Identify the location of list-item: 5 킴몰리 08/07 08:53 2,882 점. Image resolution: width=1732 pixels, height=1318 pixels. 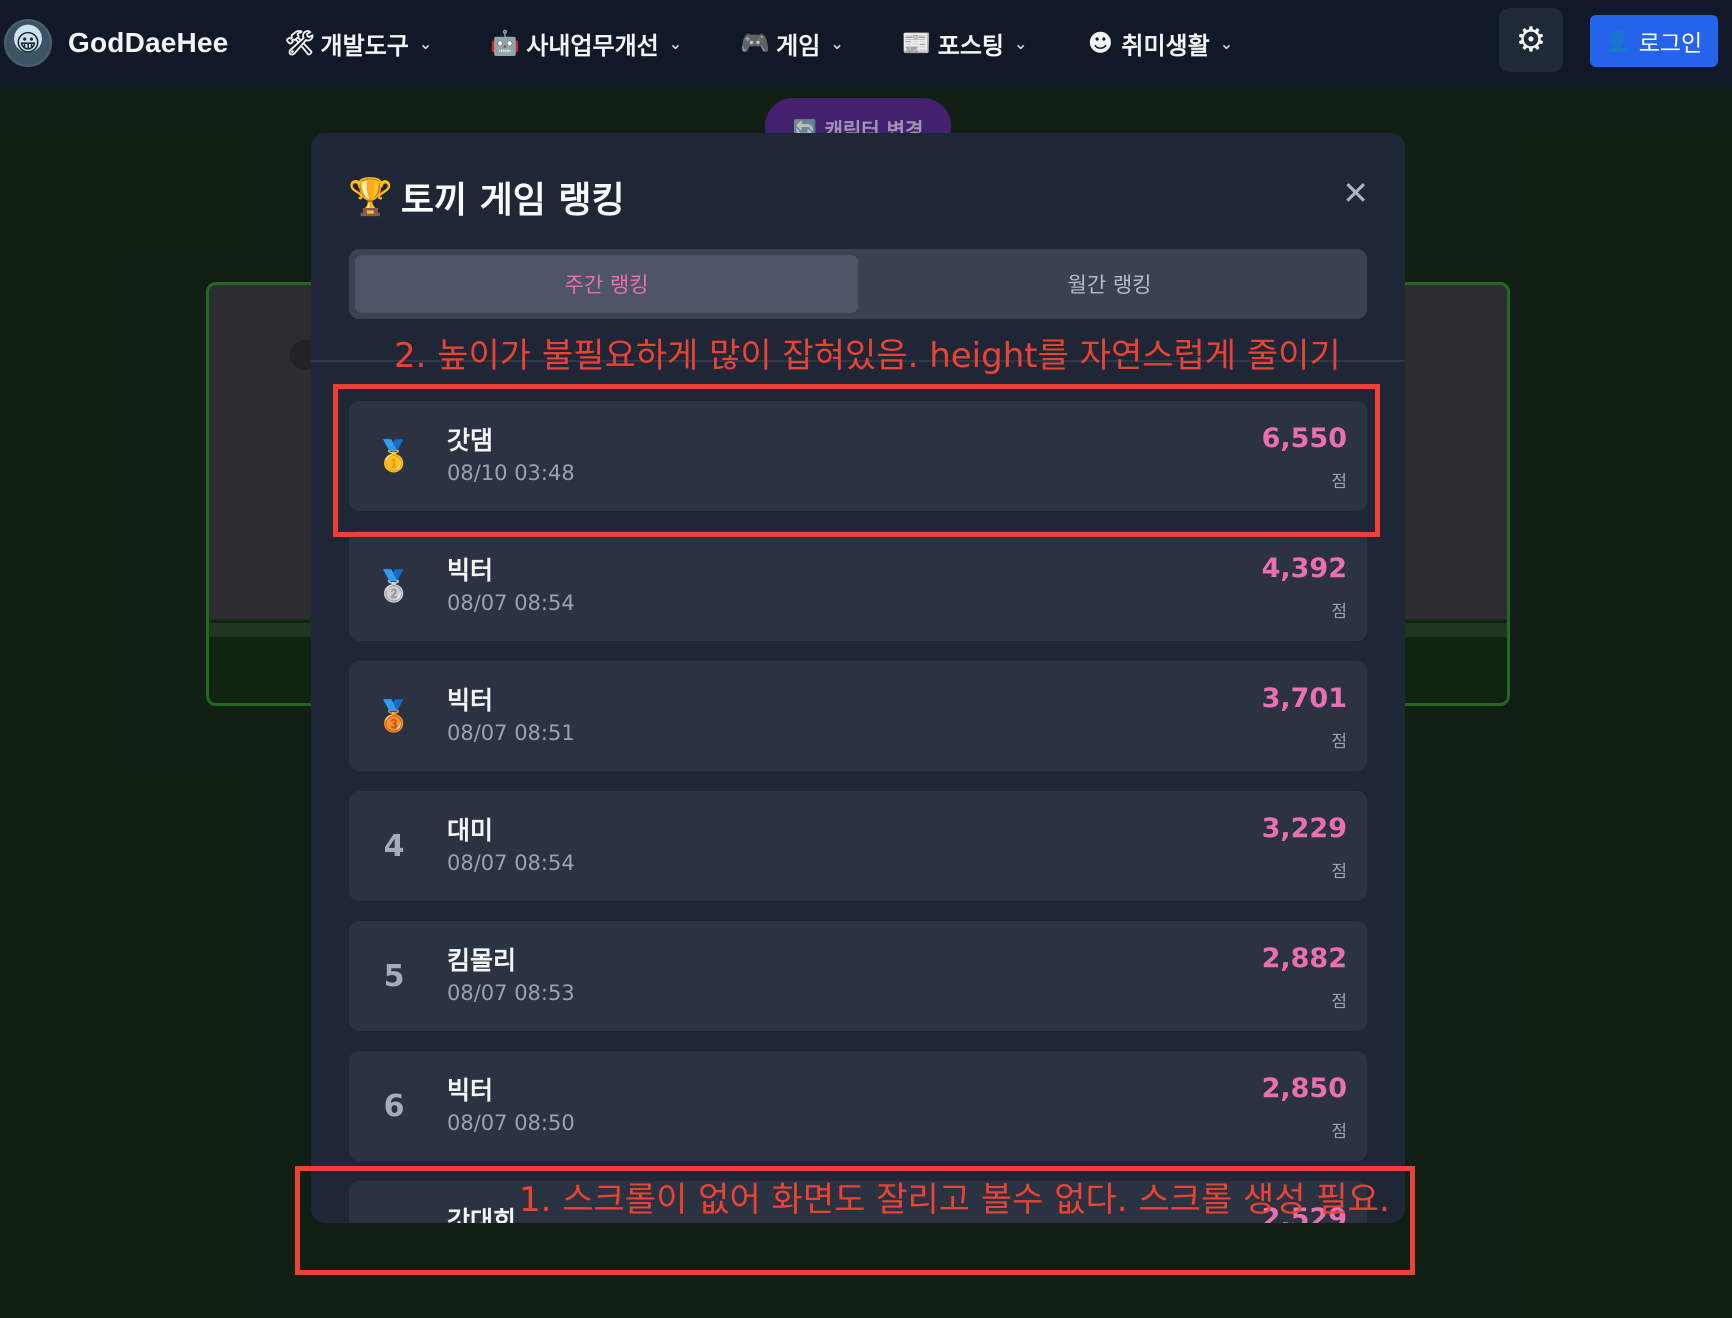
(858, 976).